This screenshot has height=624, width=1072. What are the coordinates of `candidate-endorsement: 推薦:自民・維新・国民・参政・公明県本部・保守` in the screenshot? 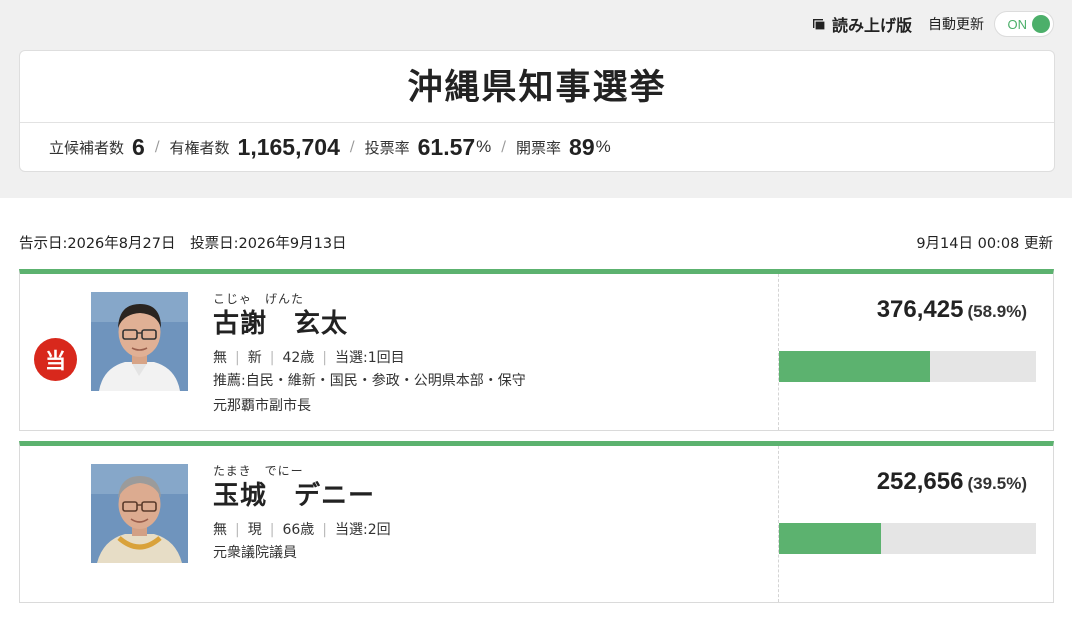 It's located at (369, 381).